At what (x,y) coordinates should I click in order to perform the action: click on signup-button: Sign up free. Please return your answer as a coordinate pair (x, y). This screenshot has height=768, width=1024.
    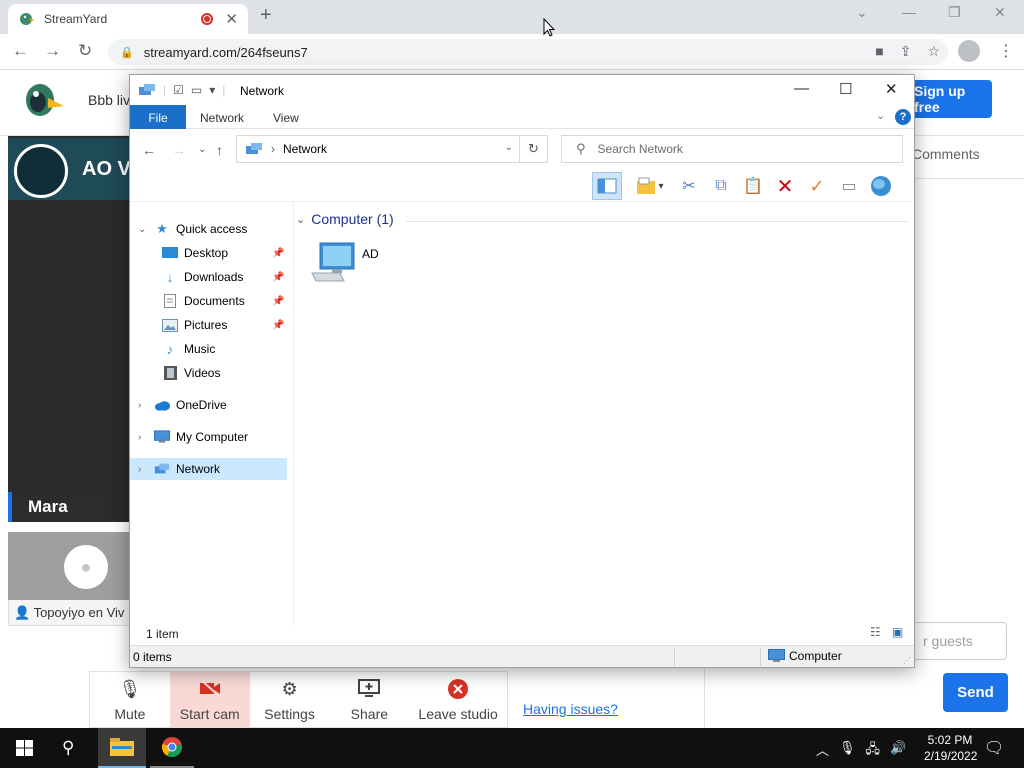
    Looking at the image, I should click on (949, 99).